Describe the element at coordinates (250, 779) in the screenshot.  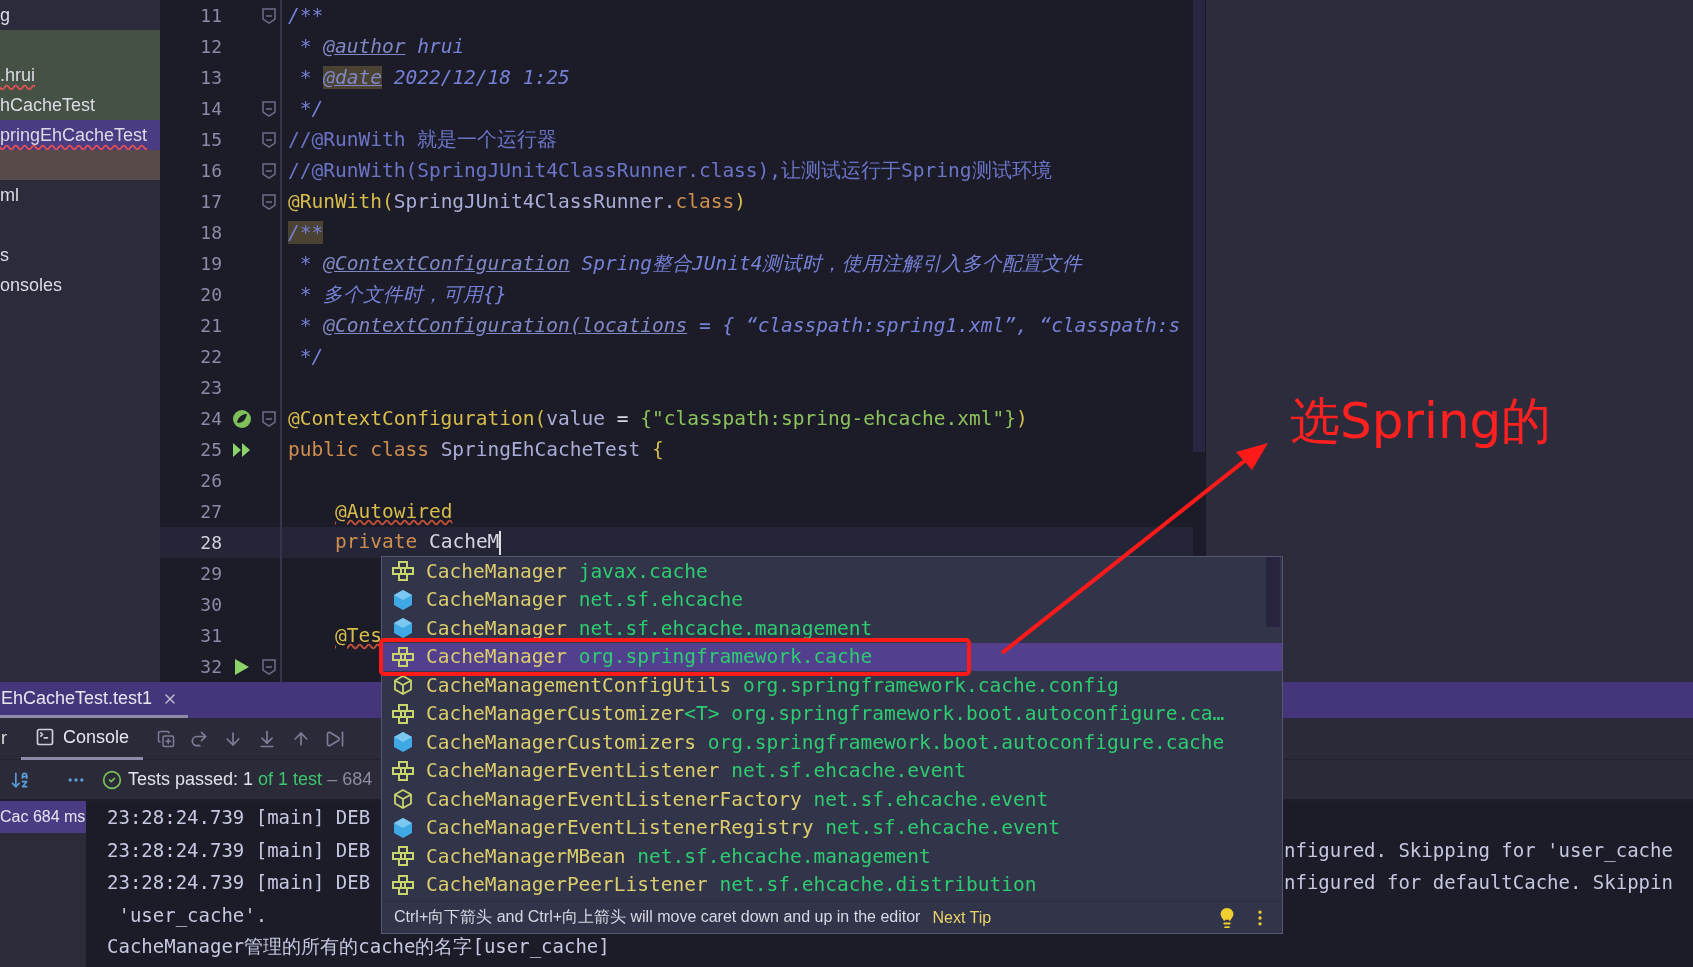
I see `tests-status: Tests passed: 1 of 1 test – 684` at that location.